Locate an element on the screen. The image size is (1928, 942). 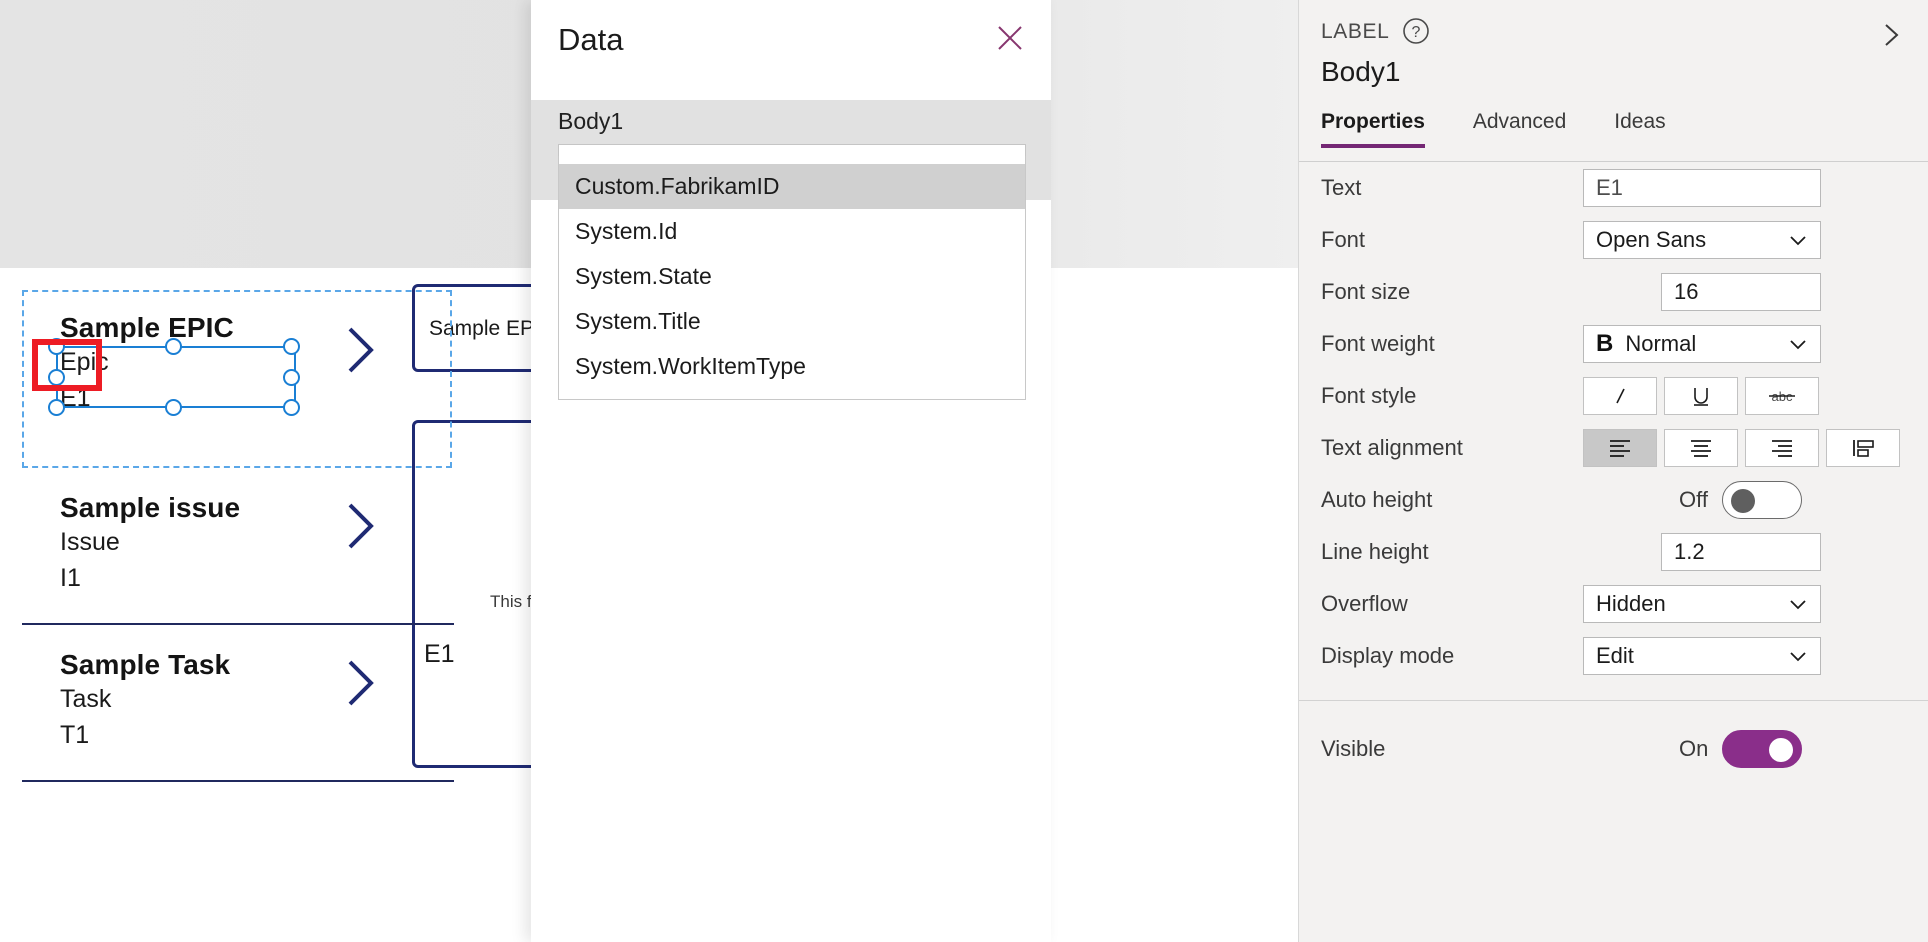
help-circle-icon: ? is located at coordinates (1416, 31).